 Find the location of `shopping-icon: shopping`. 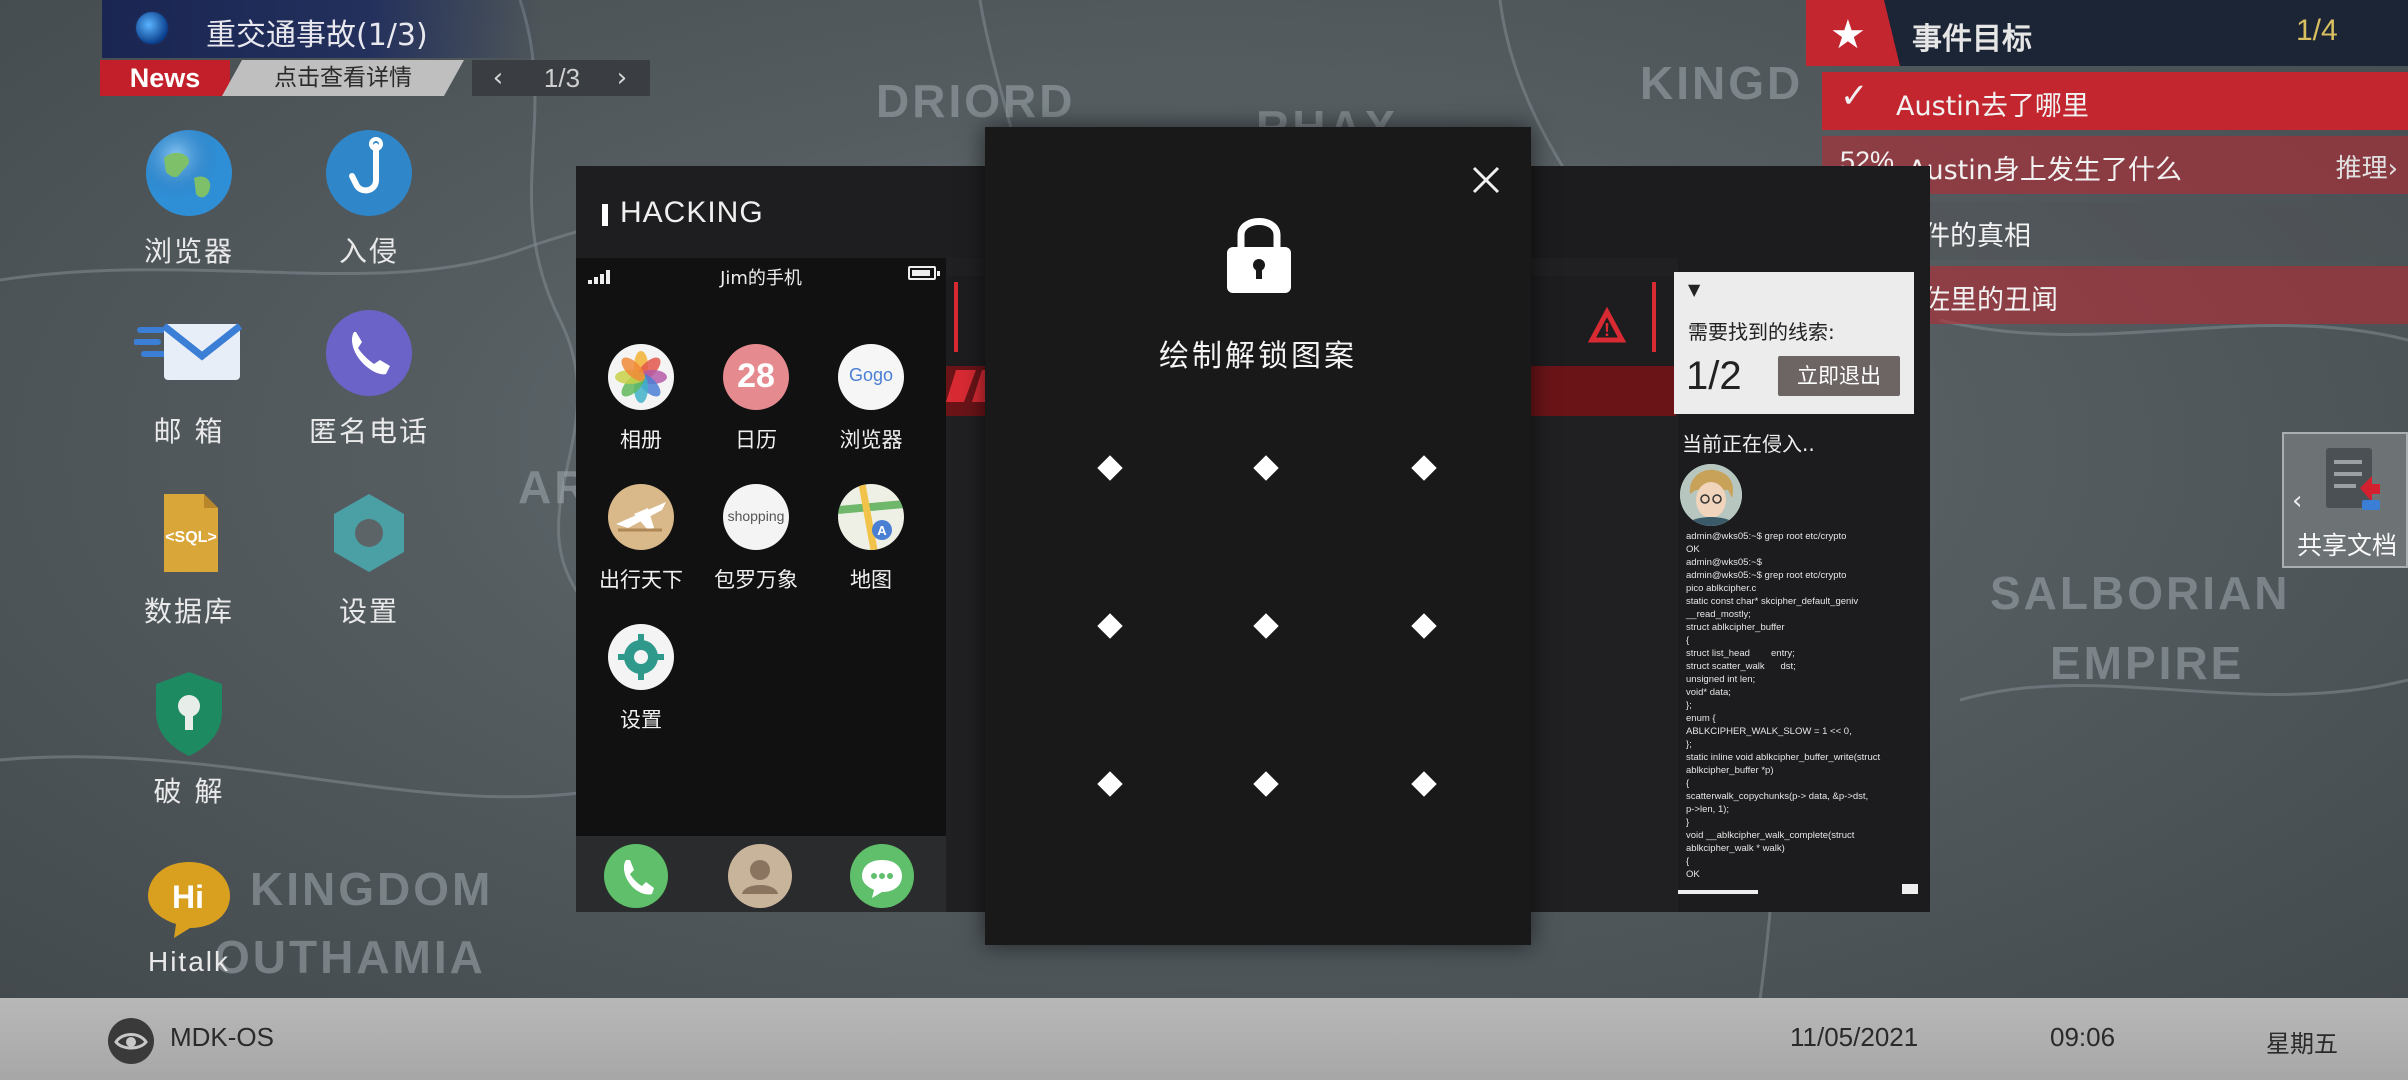

shopping-icon: shopping is located at coordinates (756, 517).